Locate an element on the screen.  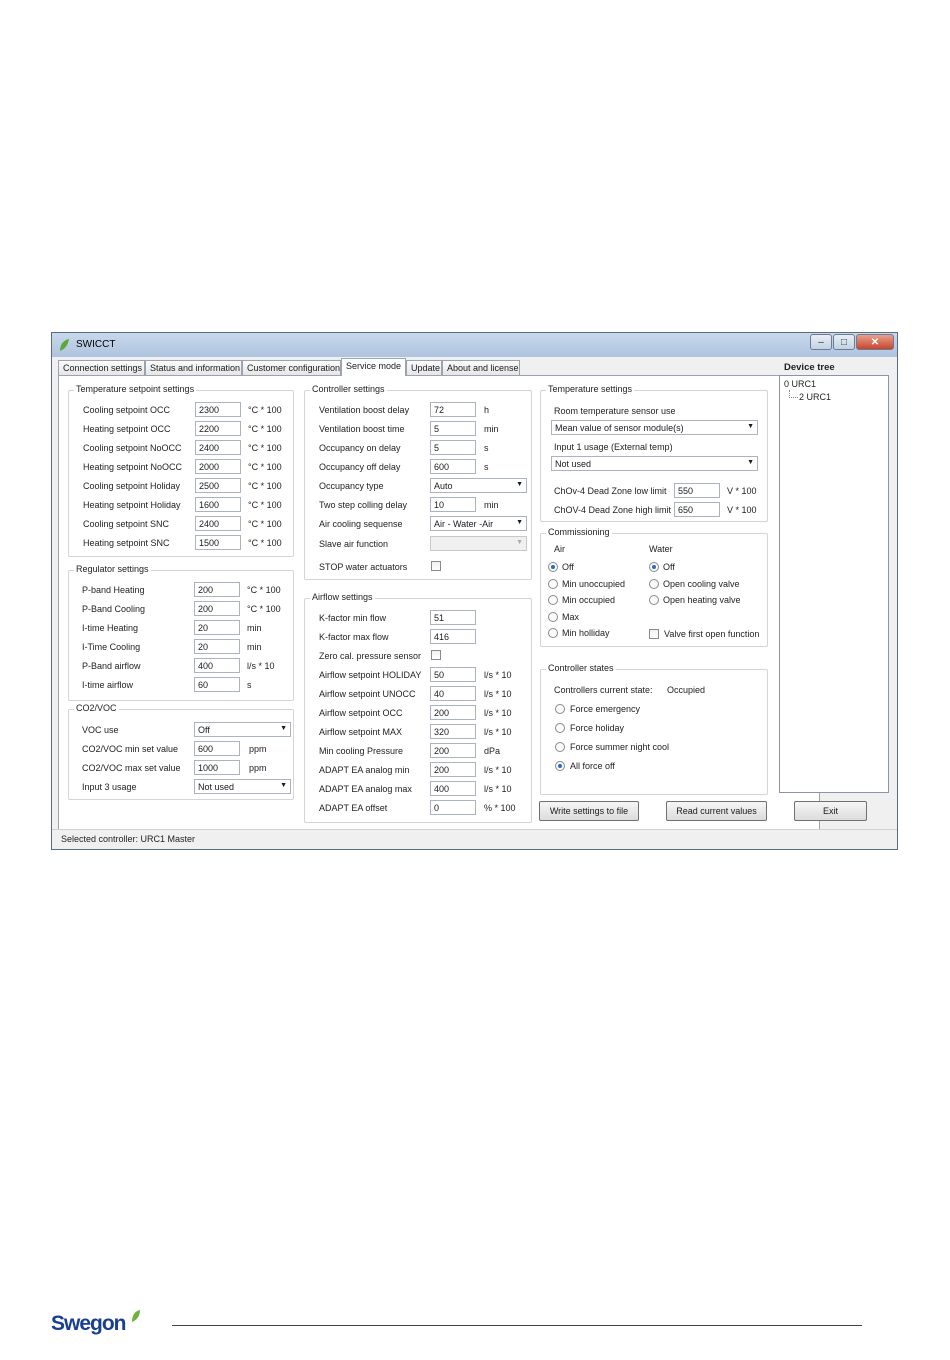
read-values-button: Read current values is located at coordinates (716, 811).